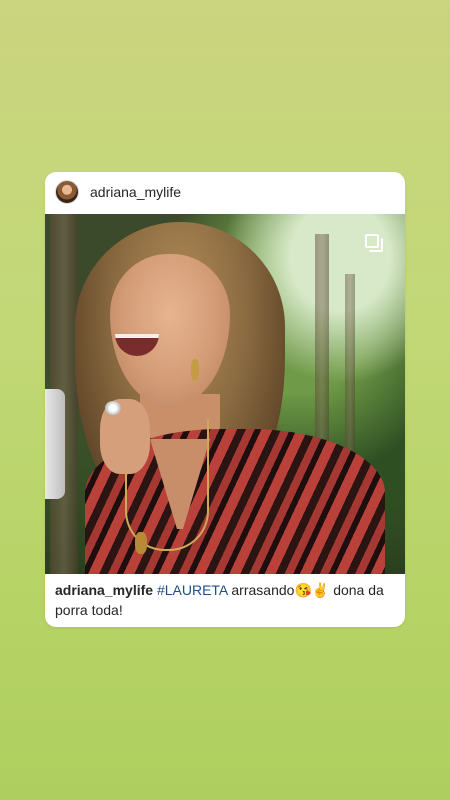 The width and height of the screenshot is (450, 800). Describe the element at coordinates (312, 590) in the screenshot. I see `caption-emojis: 😘✌` at that location.